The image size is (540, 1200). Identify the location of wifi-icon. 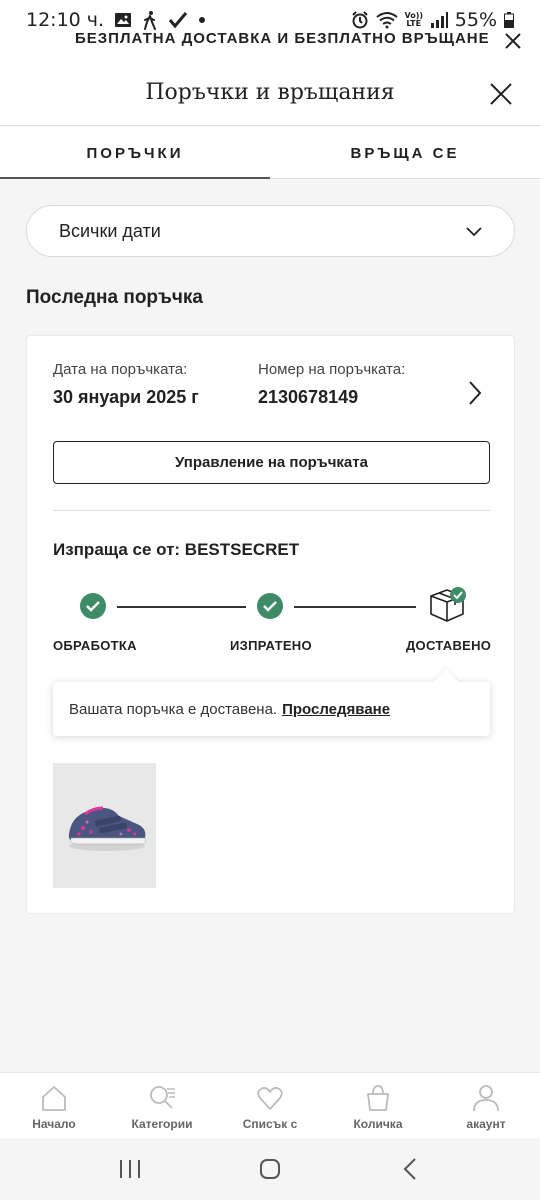
(387, 20).